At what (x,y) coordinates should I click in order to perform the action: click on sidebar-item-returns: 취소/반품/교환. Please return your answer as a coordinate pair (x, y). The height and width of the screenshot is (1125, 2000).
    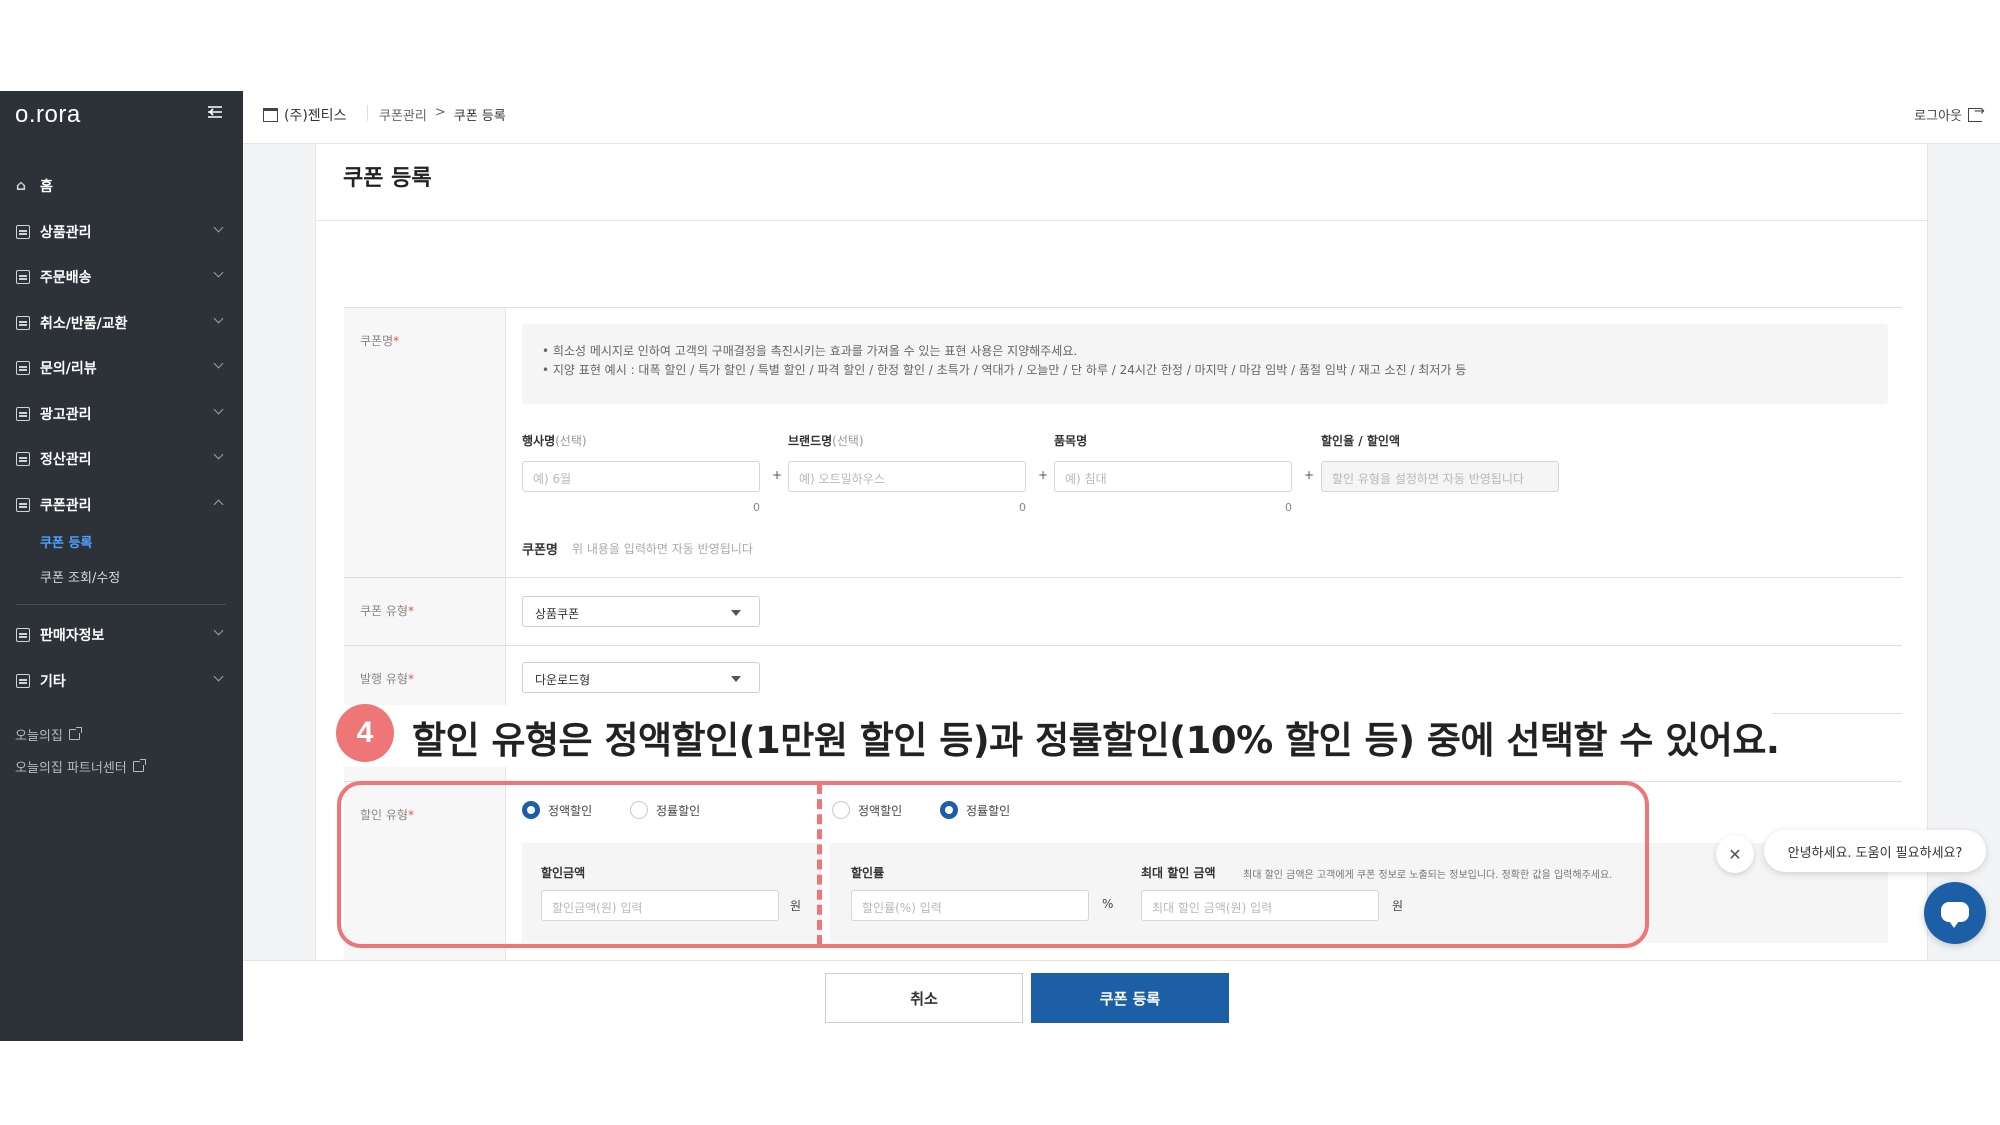
    Looking at the image, I should click on (122, 323).